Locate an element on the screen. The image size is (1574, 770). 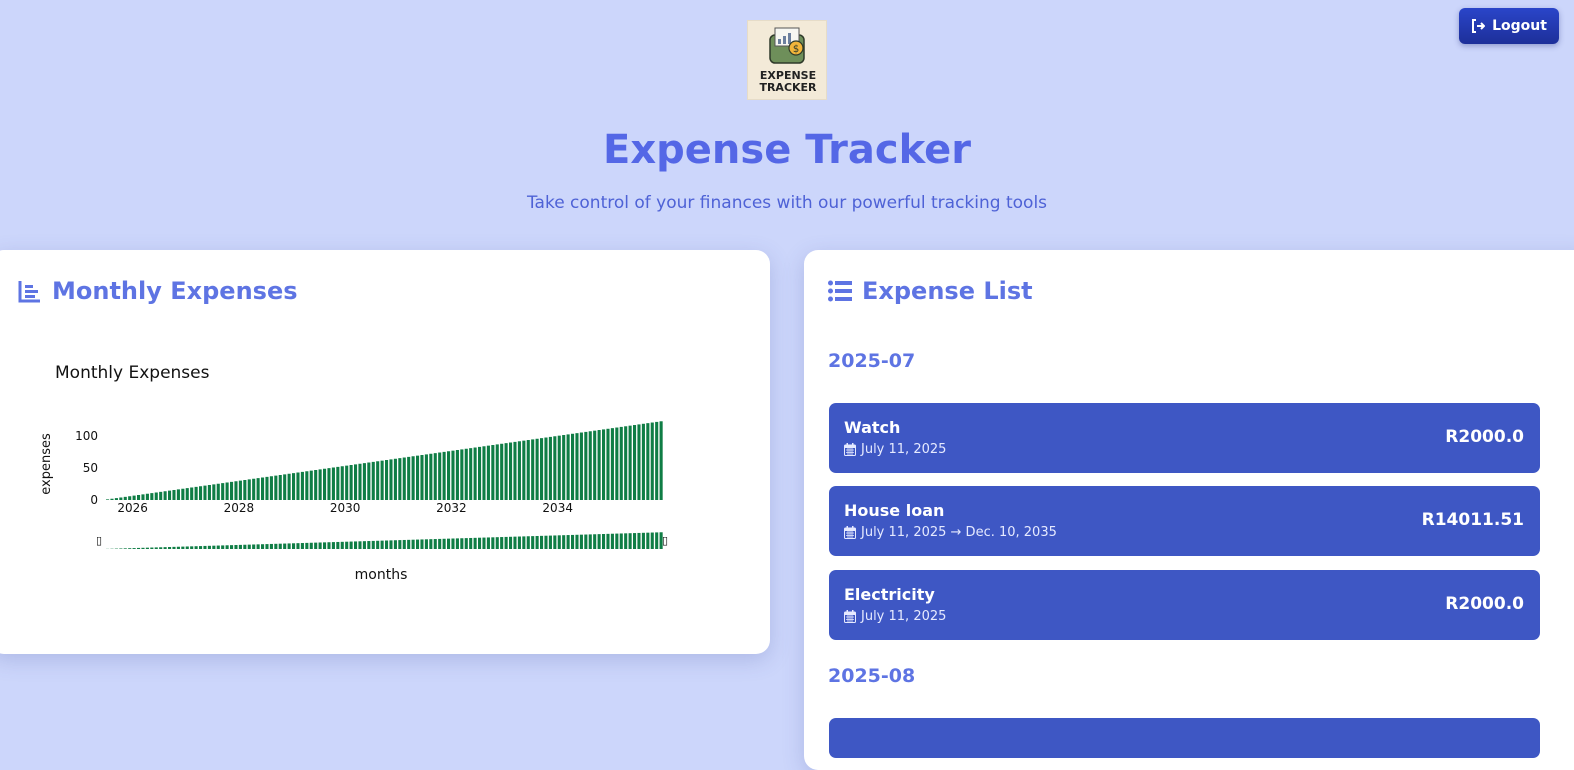
range-slider-handle-right: ▯ is located at coordinates (665, 540).